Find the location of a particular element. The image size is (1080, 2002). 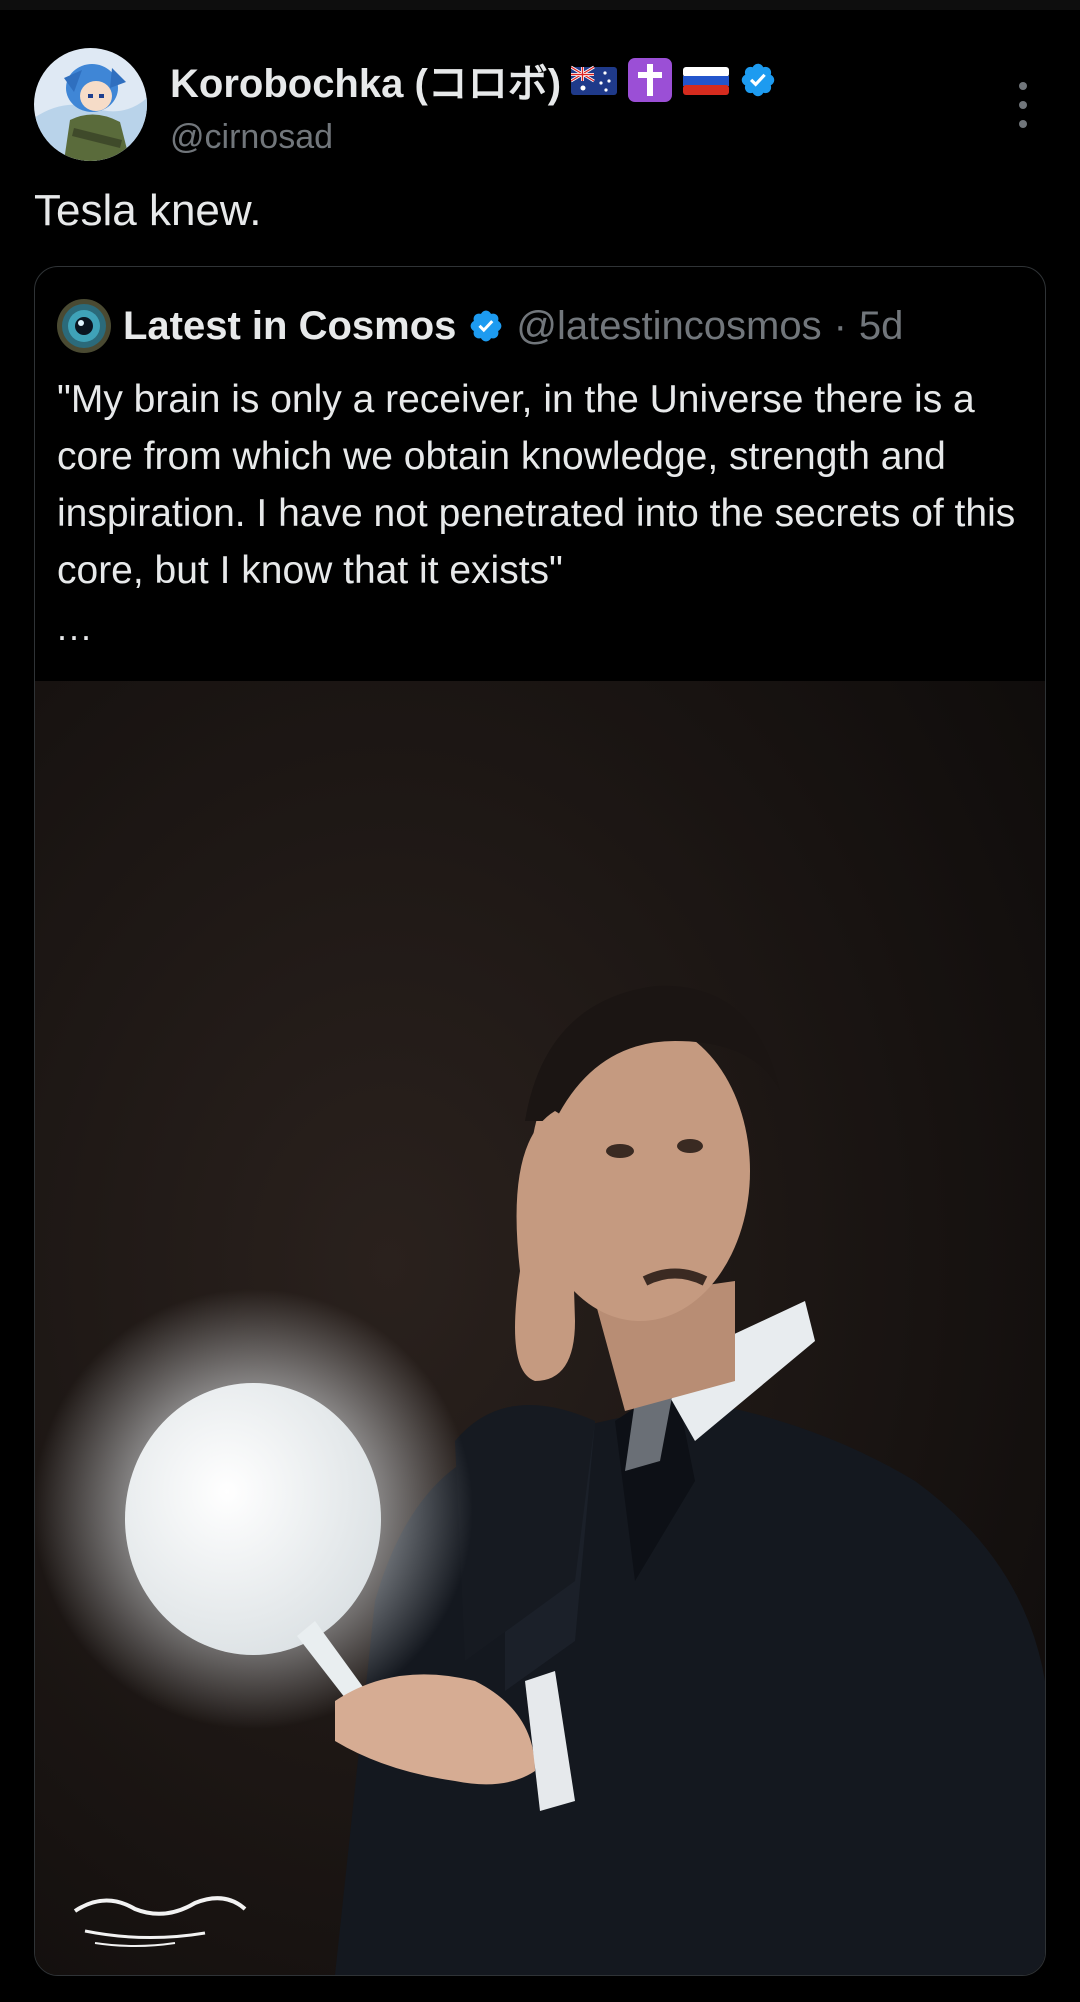

author-row: Korobochka (コロボ) is located at coordinates (473, 81).